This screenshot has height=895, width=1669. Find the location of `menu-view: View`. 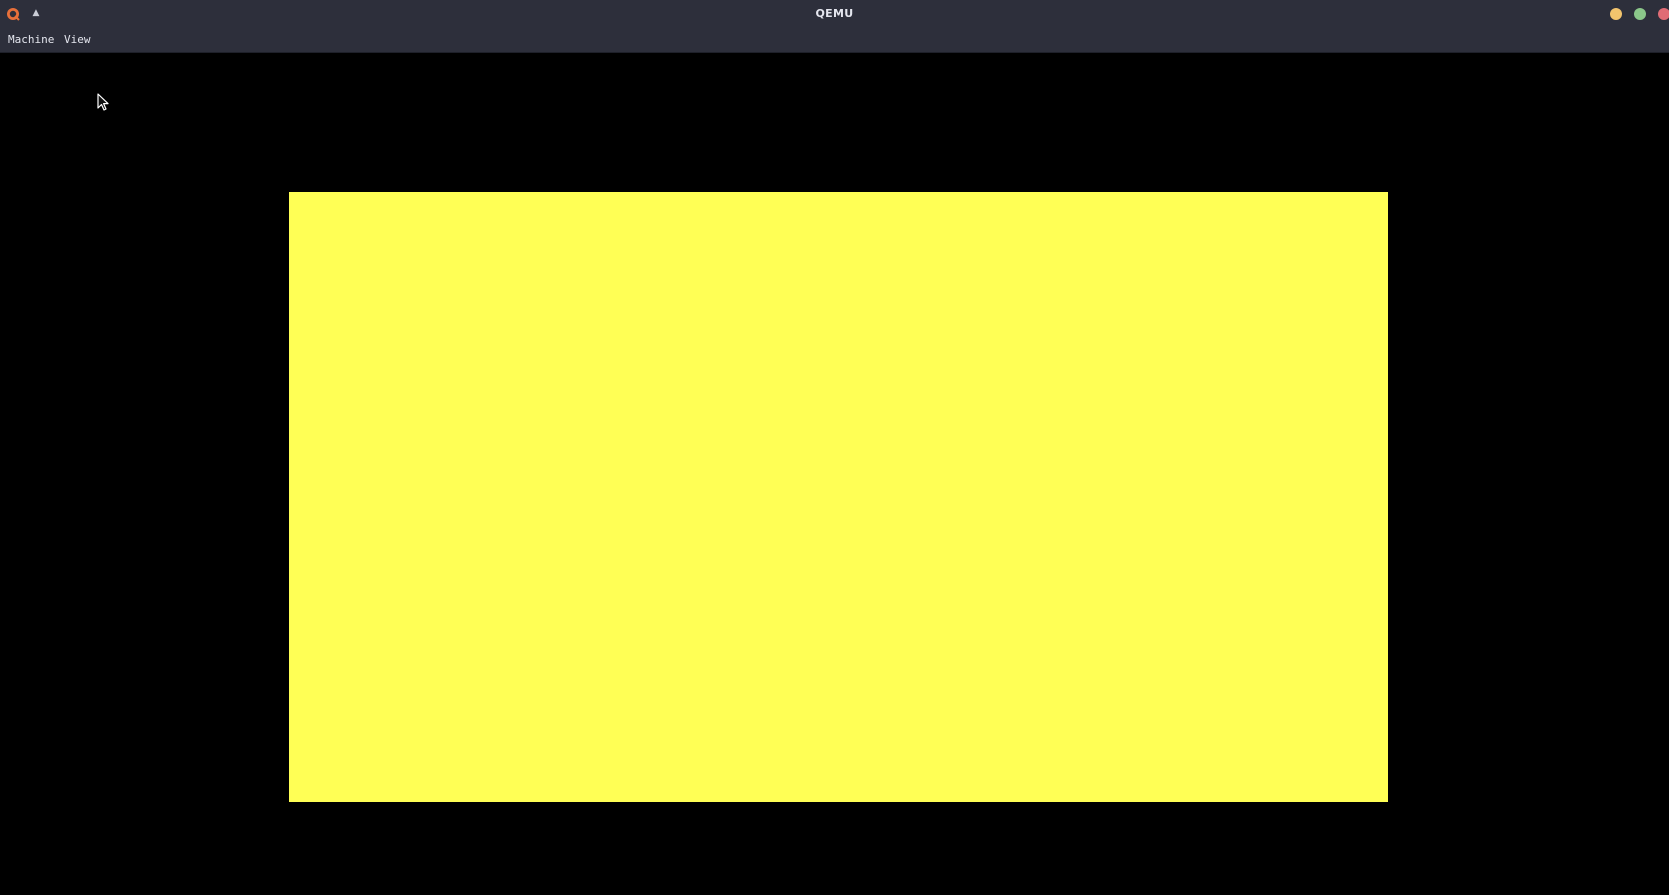

menu-view: View is located at coordinates (77, 39).